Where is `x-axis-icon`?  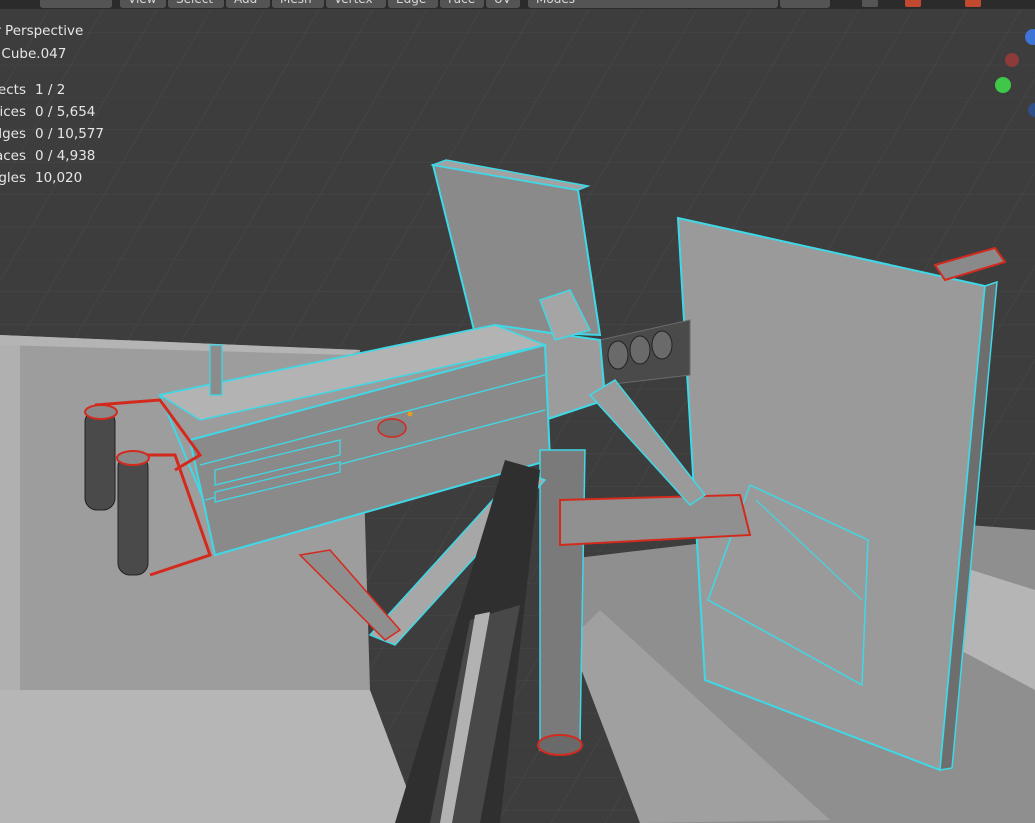 x-axis-icon is located at coordinates (1012, 60).